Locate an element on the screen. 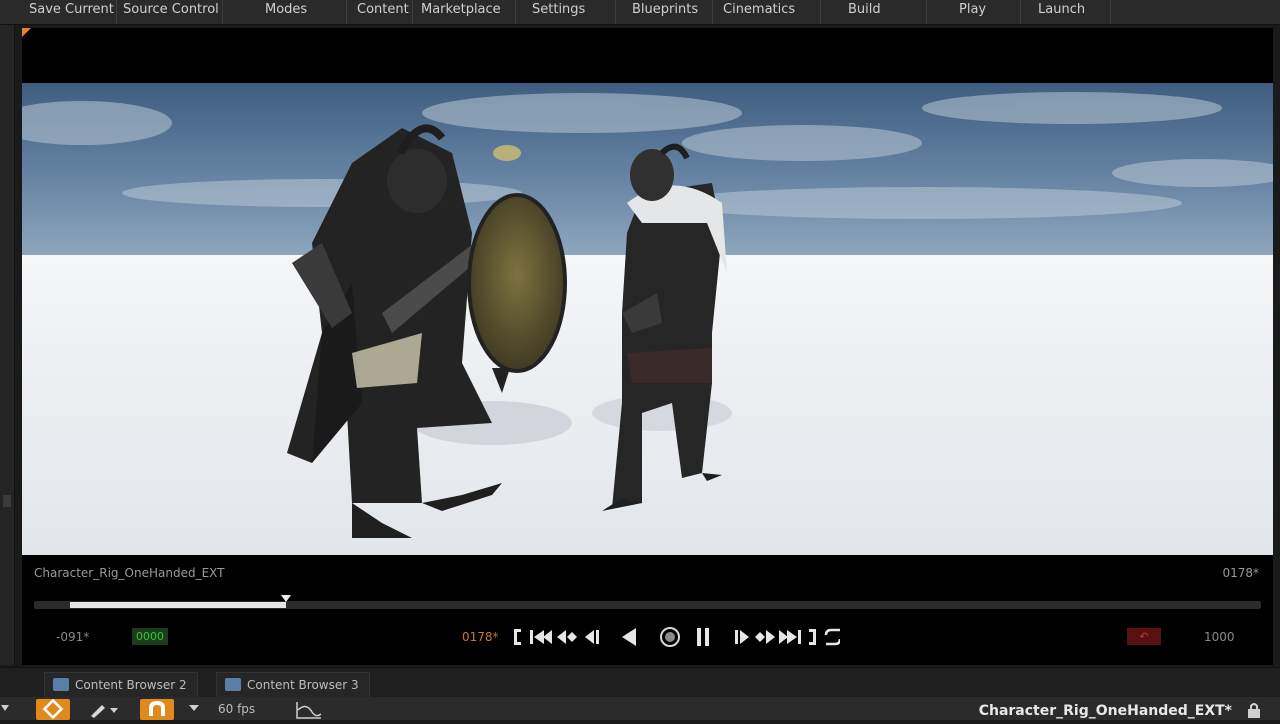 This screenshot has height=724, width=1280. timeline-scrubber is located at coordinates (647, 602).